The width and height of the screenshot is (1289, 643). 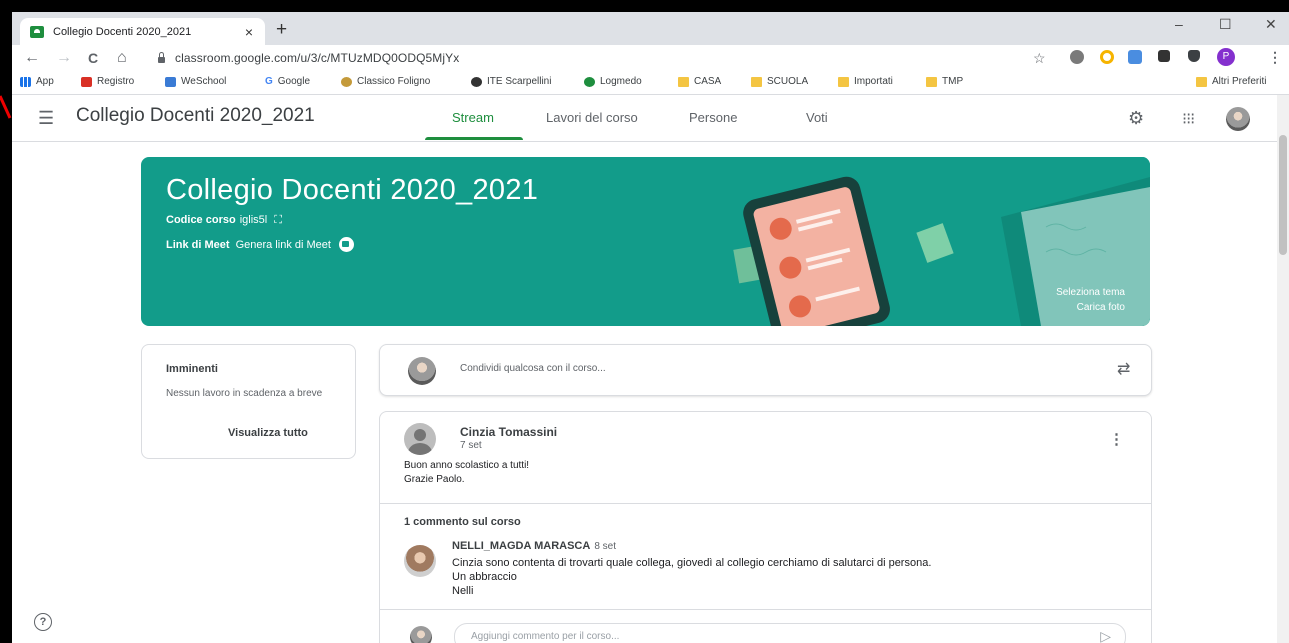 I want to click on tab-close-icon: ×, so click(x=249, y=32).